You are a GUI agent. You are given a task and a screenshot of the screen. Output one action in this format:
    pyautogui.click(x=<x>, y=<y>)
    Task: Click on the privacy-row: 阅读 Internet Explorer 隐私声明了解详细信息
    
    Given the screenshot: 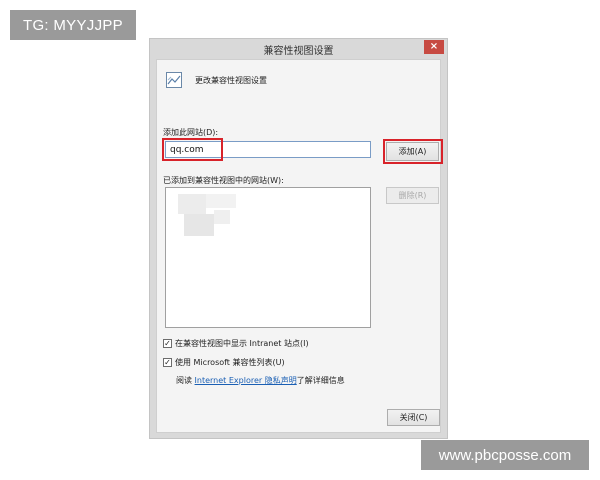 What is the action you would take?
    pyautogui.click(x=260, y=380)
    